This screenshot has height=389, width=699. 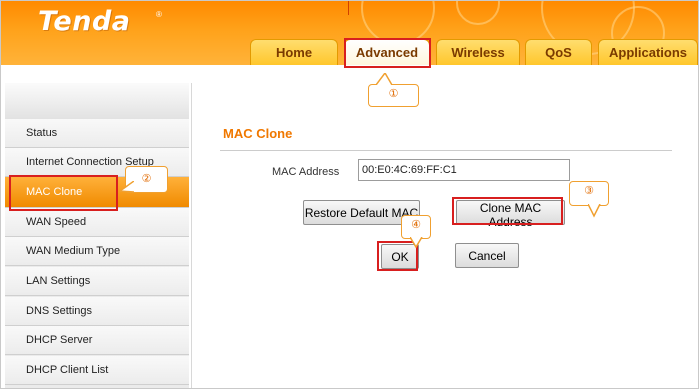 I want to click on callout-step-1: ①, so click(x=393, y=90).